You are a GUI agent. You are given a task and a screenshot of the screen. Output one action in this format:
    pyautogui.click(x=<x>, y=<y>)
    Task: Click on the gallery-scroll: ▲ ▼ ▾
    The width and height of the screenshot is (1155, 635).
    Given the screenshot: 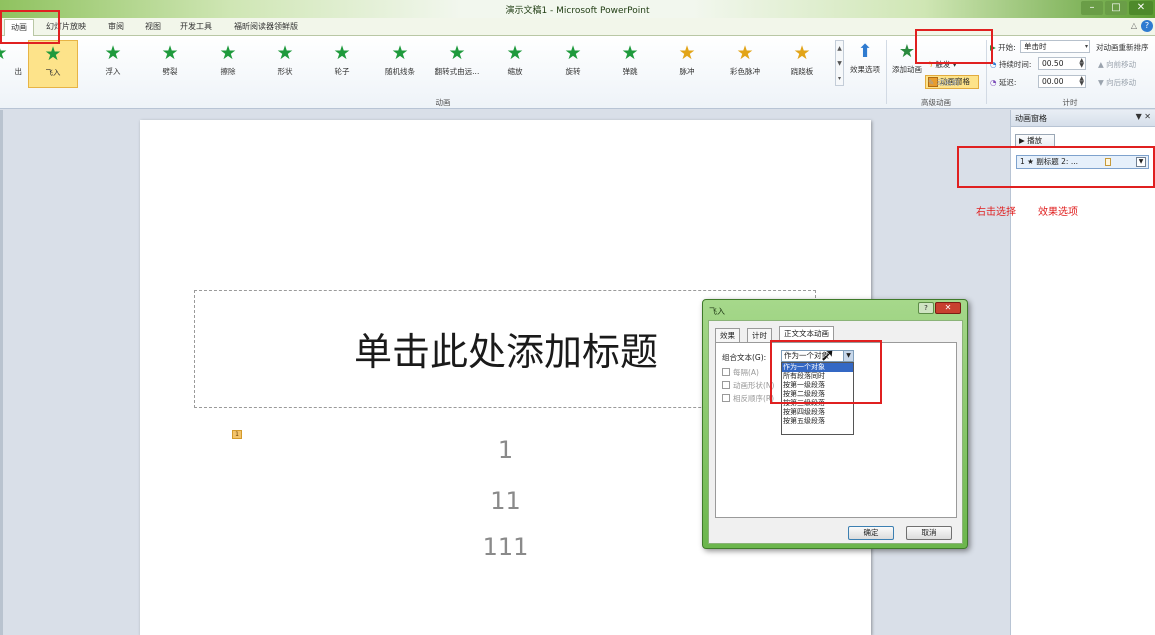 What is the action you would take?
    pyautogui.click(x=839, y=63)
    